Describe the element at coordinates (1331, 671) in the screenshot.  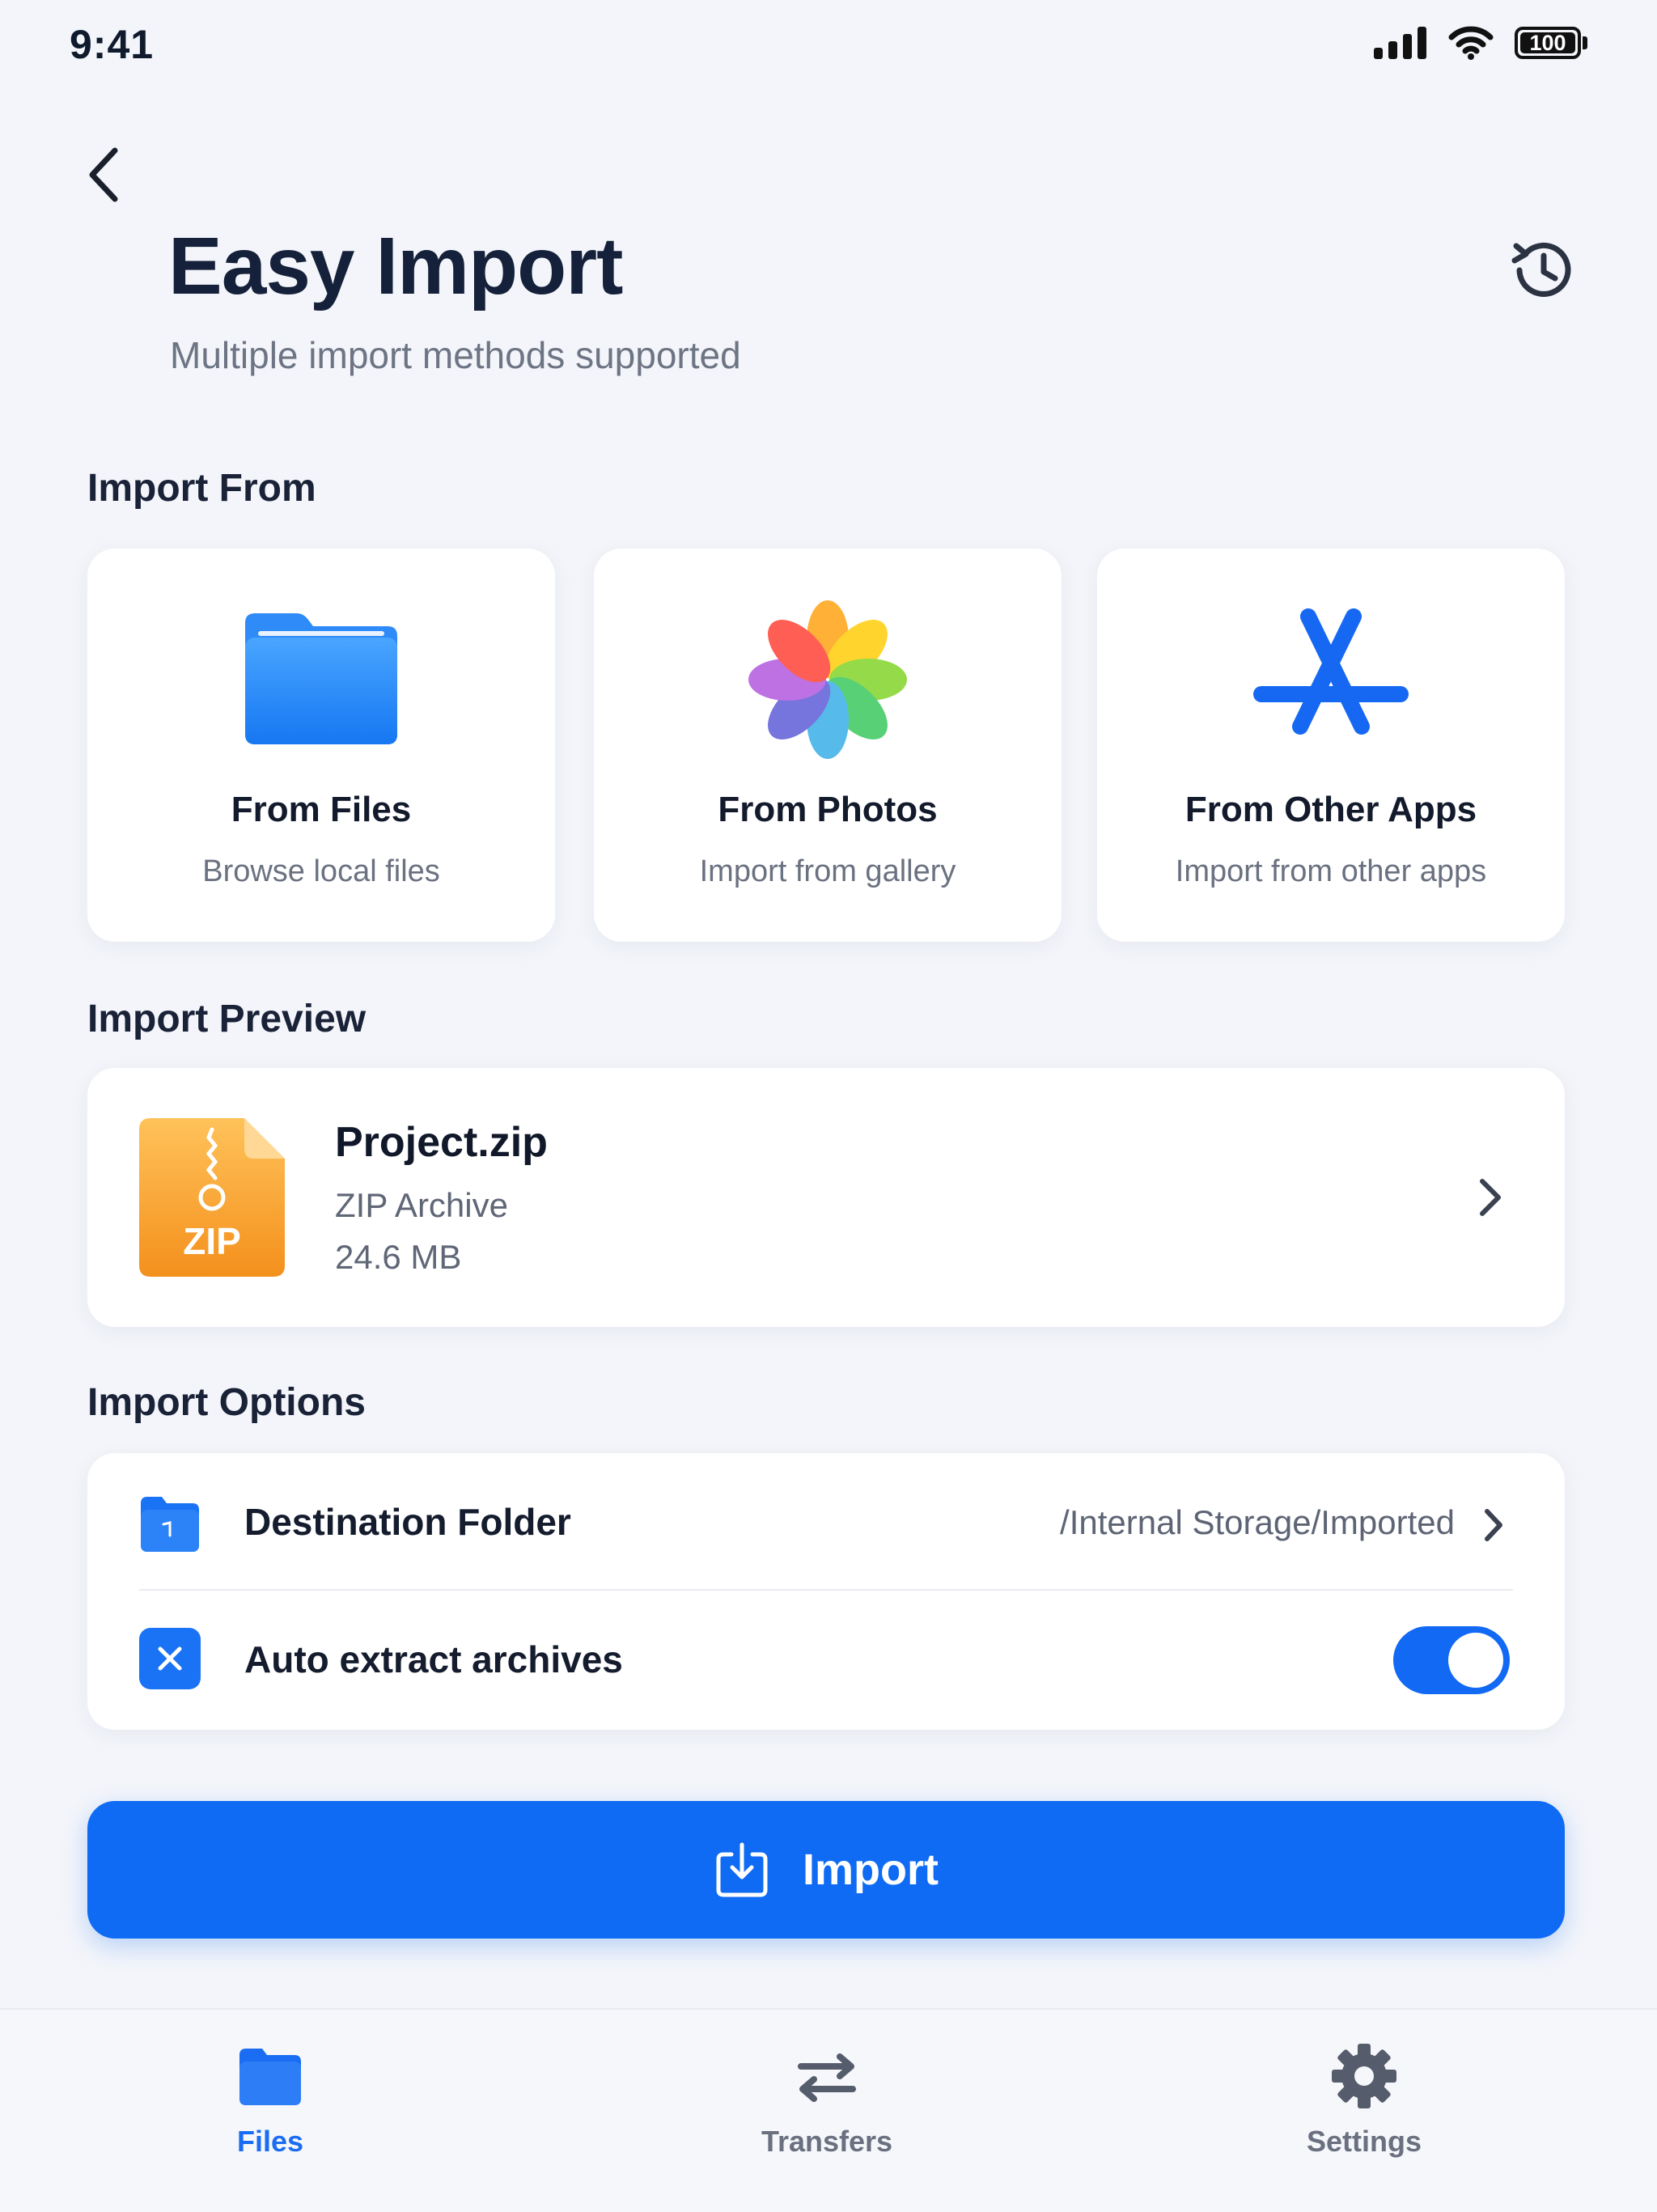
I see `app-store-icon` at that location.